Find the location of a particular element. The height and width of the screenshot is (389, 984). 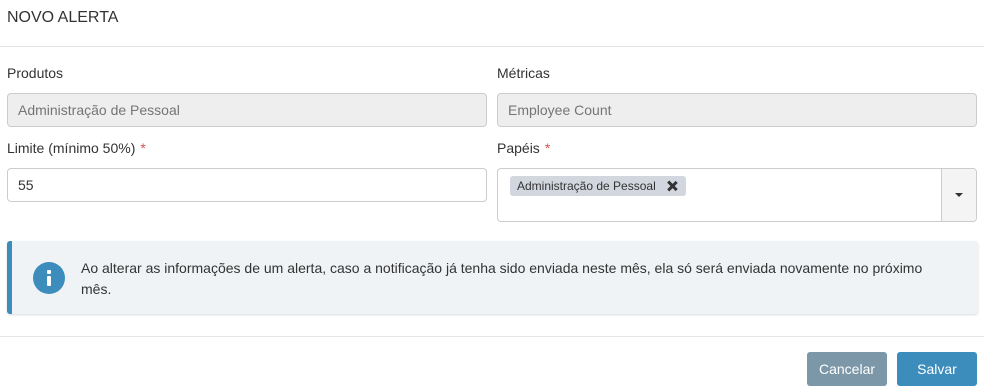

papeis-select: Administração de Pessoal is located at coordinates (737, 195).